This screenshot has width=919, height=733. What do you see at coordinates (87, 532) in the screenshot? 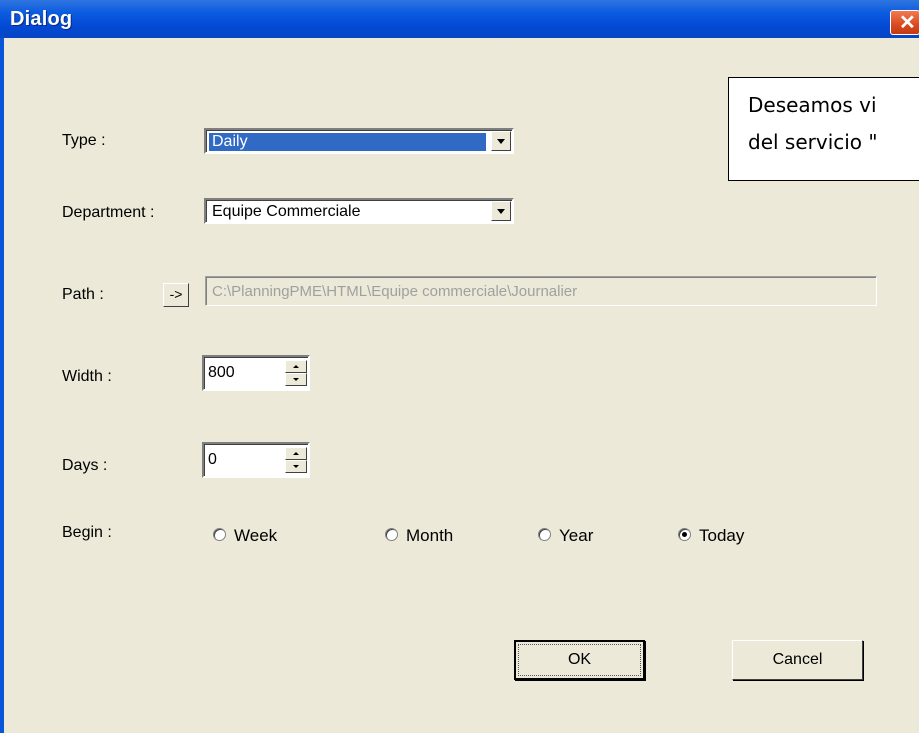
I see `begin-label: Begin :` at bounding box center [87, 532].